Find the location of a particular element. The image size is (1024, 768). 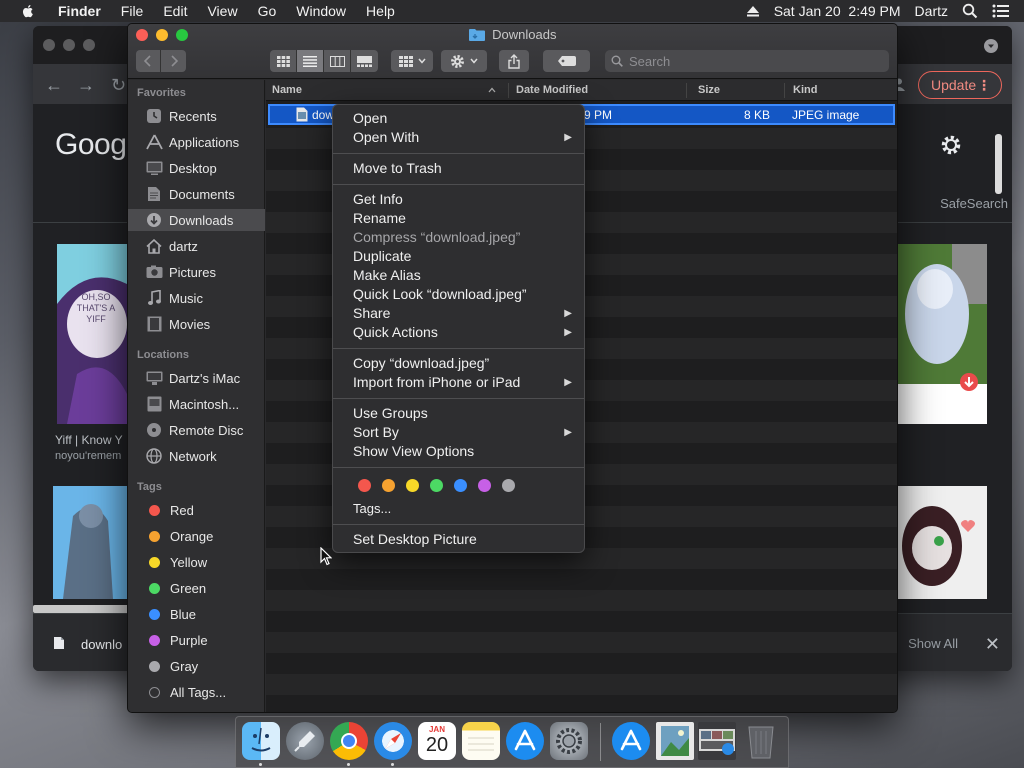

tag-green-button is located at coordinates (436, 485).